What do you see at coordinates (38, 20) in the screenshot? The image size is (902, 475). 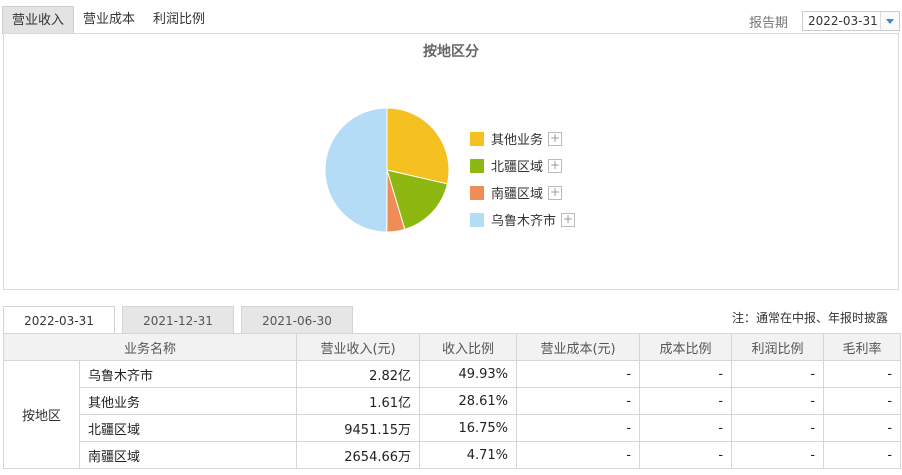 I see `tab-operating-revenue: 营业收入` at bounding box center [38, 20].